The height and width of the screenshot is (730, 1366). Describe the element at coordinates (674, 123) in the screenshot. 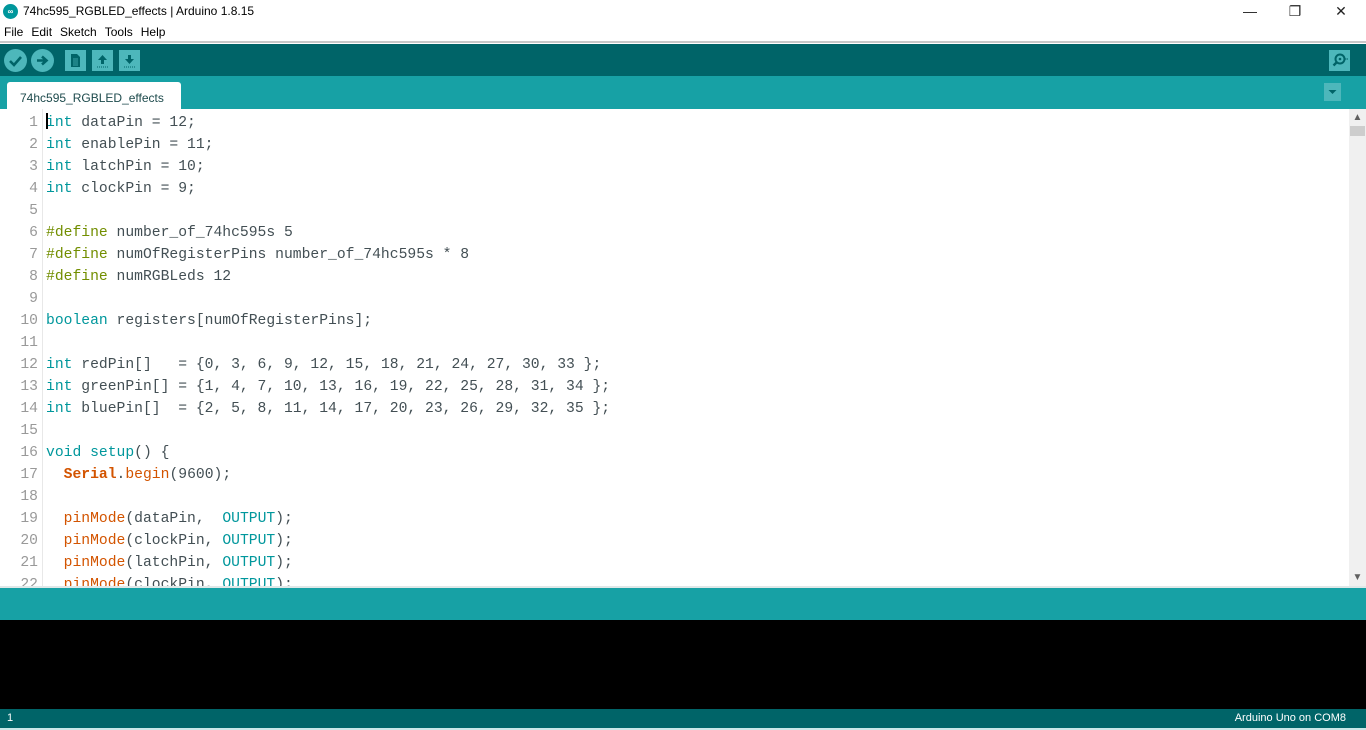

I see `code-line: 1 int dataPin = 12;` at that location.